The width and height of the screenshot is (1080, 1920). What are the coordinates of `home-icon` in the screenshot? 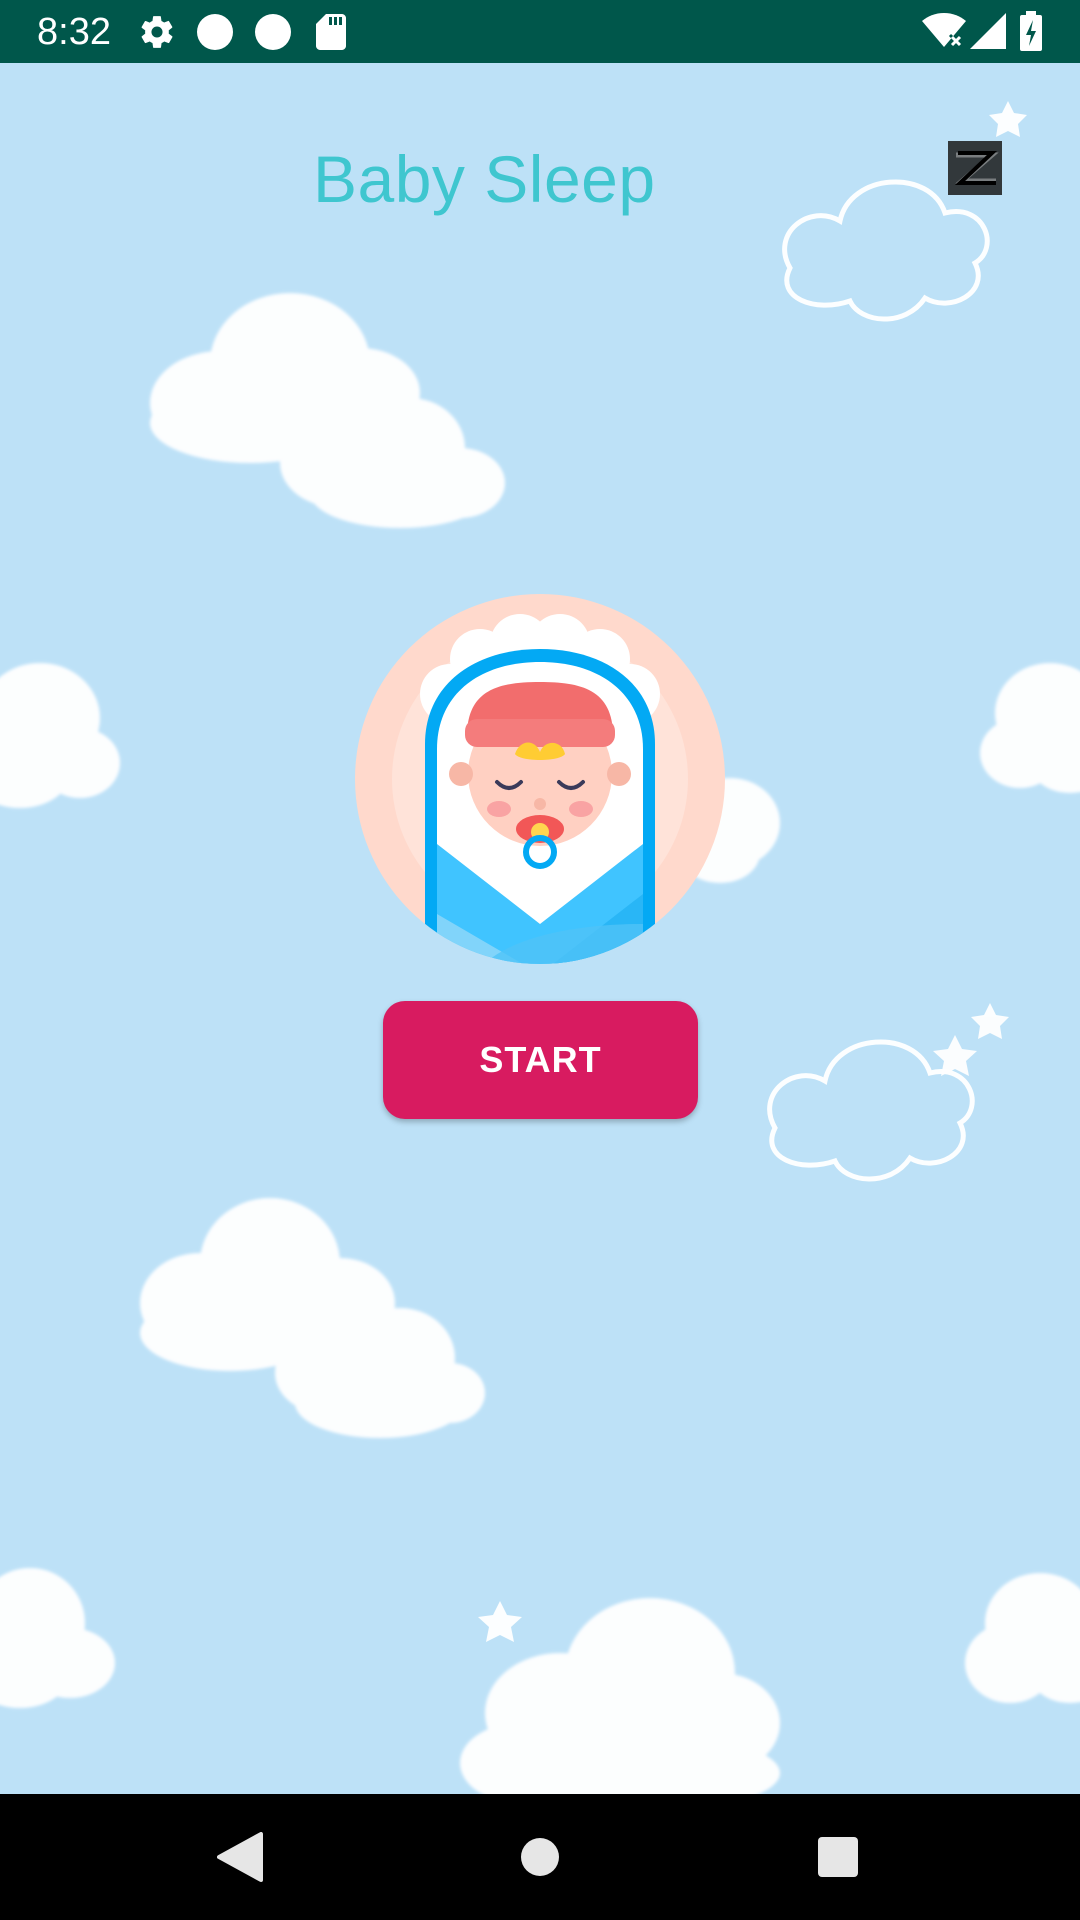 It's located at (540, 1857).